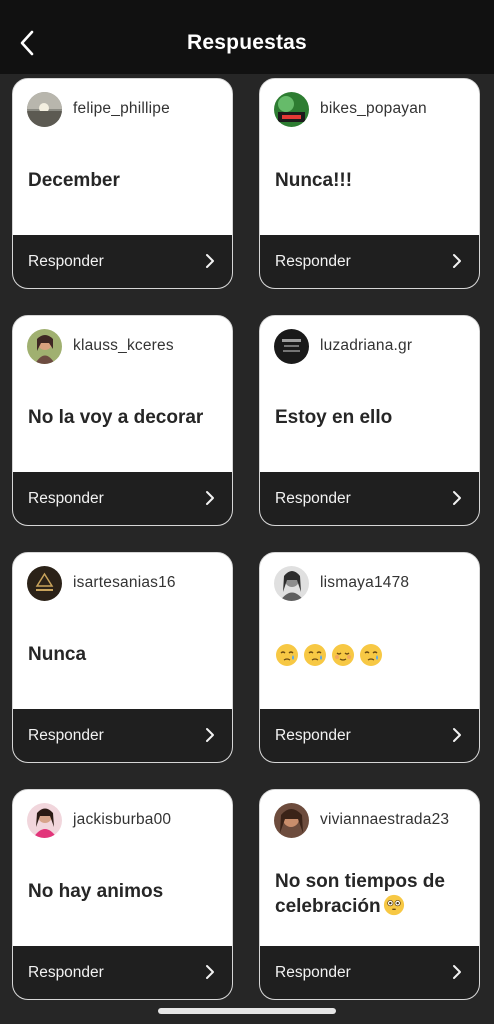 The height and width of the screenshot is (1024, 494). Describe the element at coordinates (96, 891) in the screenshot. I see `response-text: No hay animos` at that location.